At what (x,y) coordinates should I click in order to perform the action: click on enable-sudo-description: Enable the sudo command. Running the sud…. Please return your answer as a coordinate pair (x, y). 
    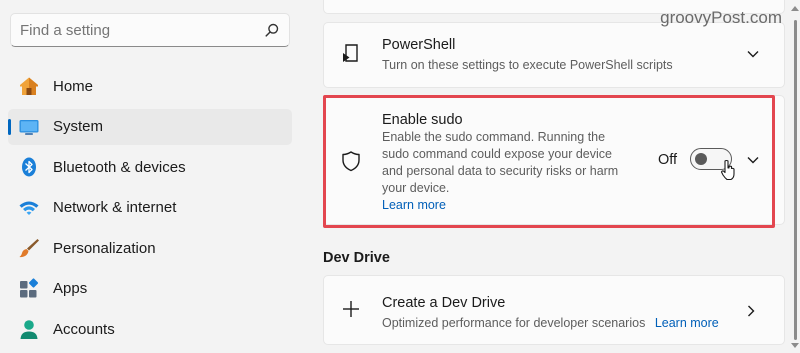
    Looking at the image, I should click on (500, 163).